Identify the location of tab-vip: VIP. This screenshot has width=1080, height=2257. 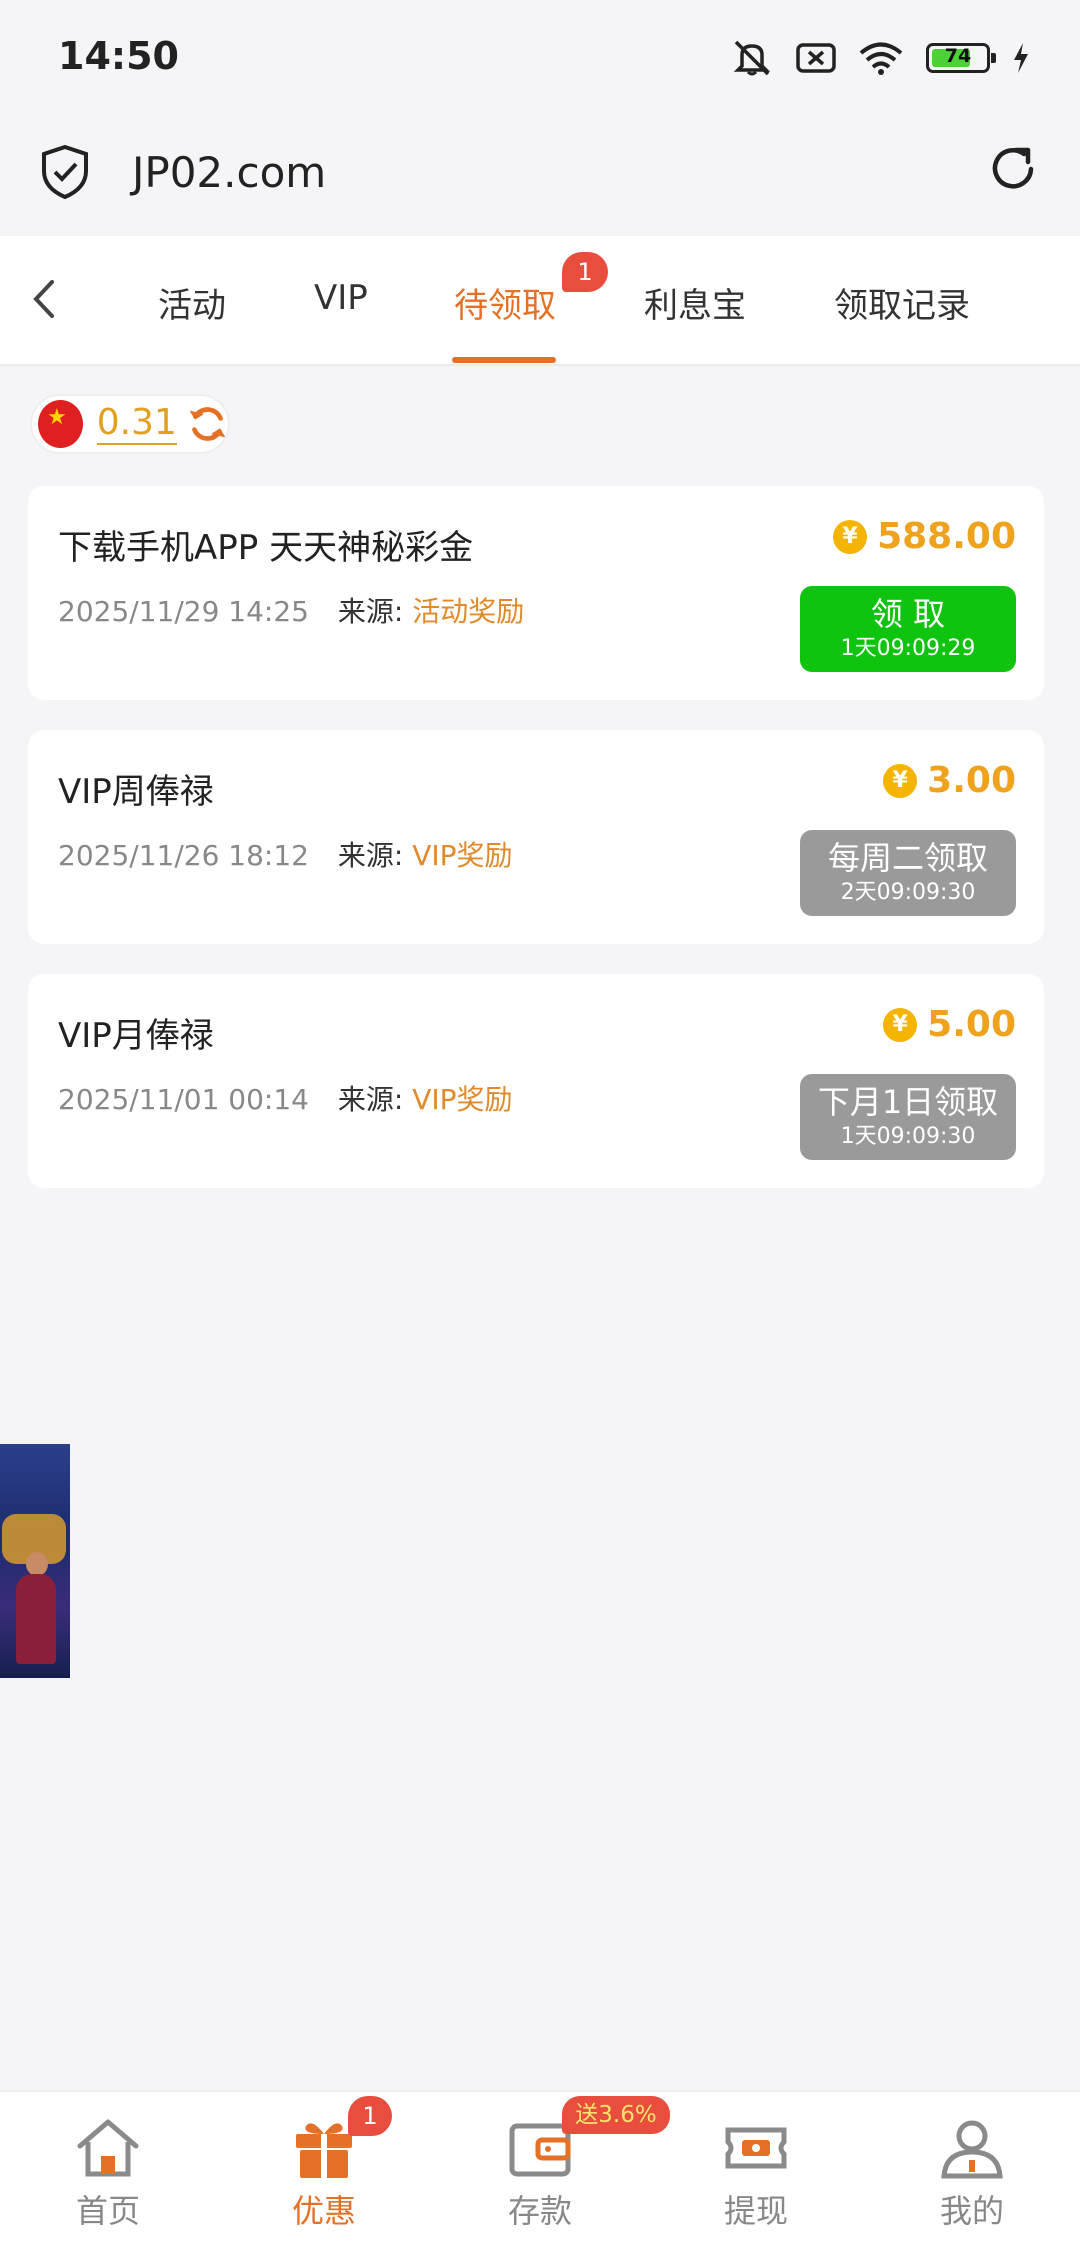
(341, 298).